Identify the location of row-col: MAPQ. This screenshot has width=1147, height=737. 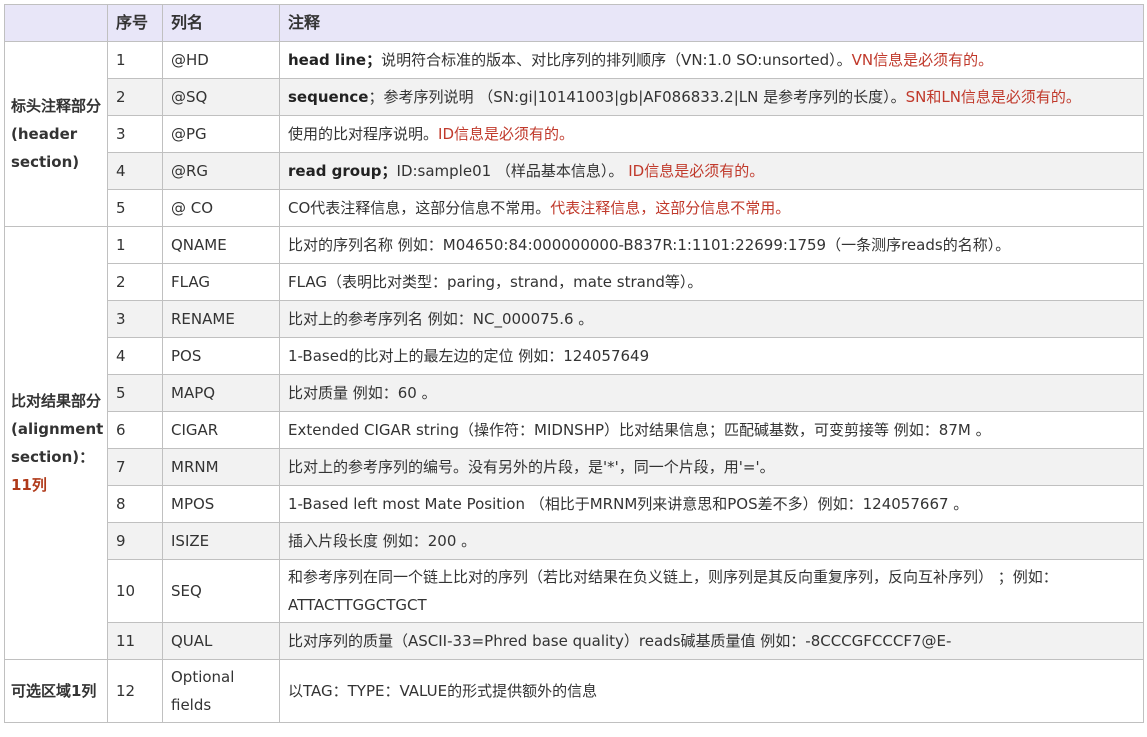
(221, 393).